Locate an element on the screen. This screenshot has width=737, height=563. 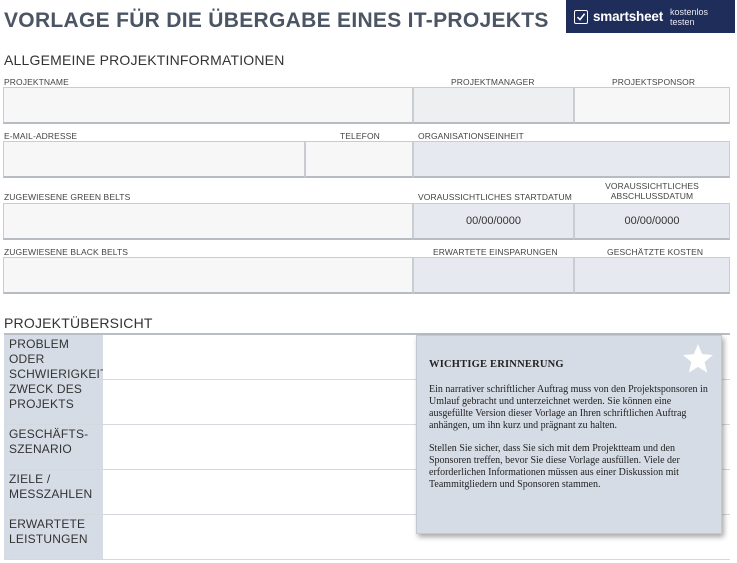
overview-row-label: ZWECK DES PROJEKTS is located at coordinates (53, 402).